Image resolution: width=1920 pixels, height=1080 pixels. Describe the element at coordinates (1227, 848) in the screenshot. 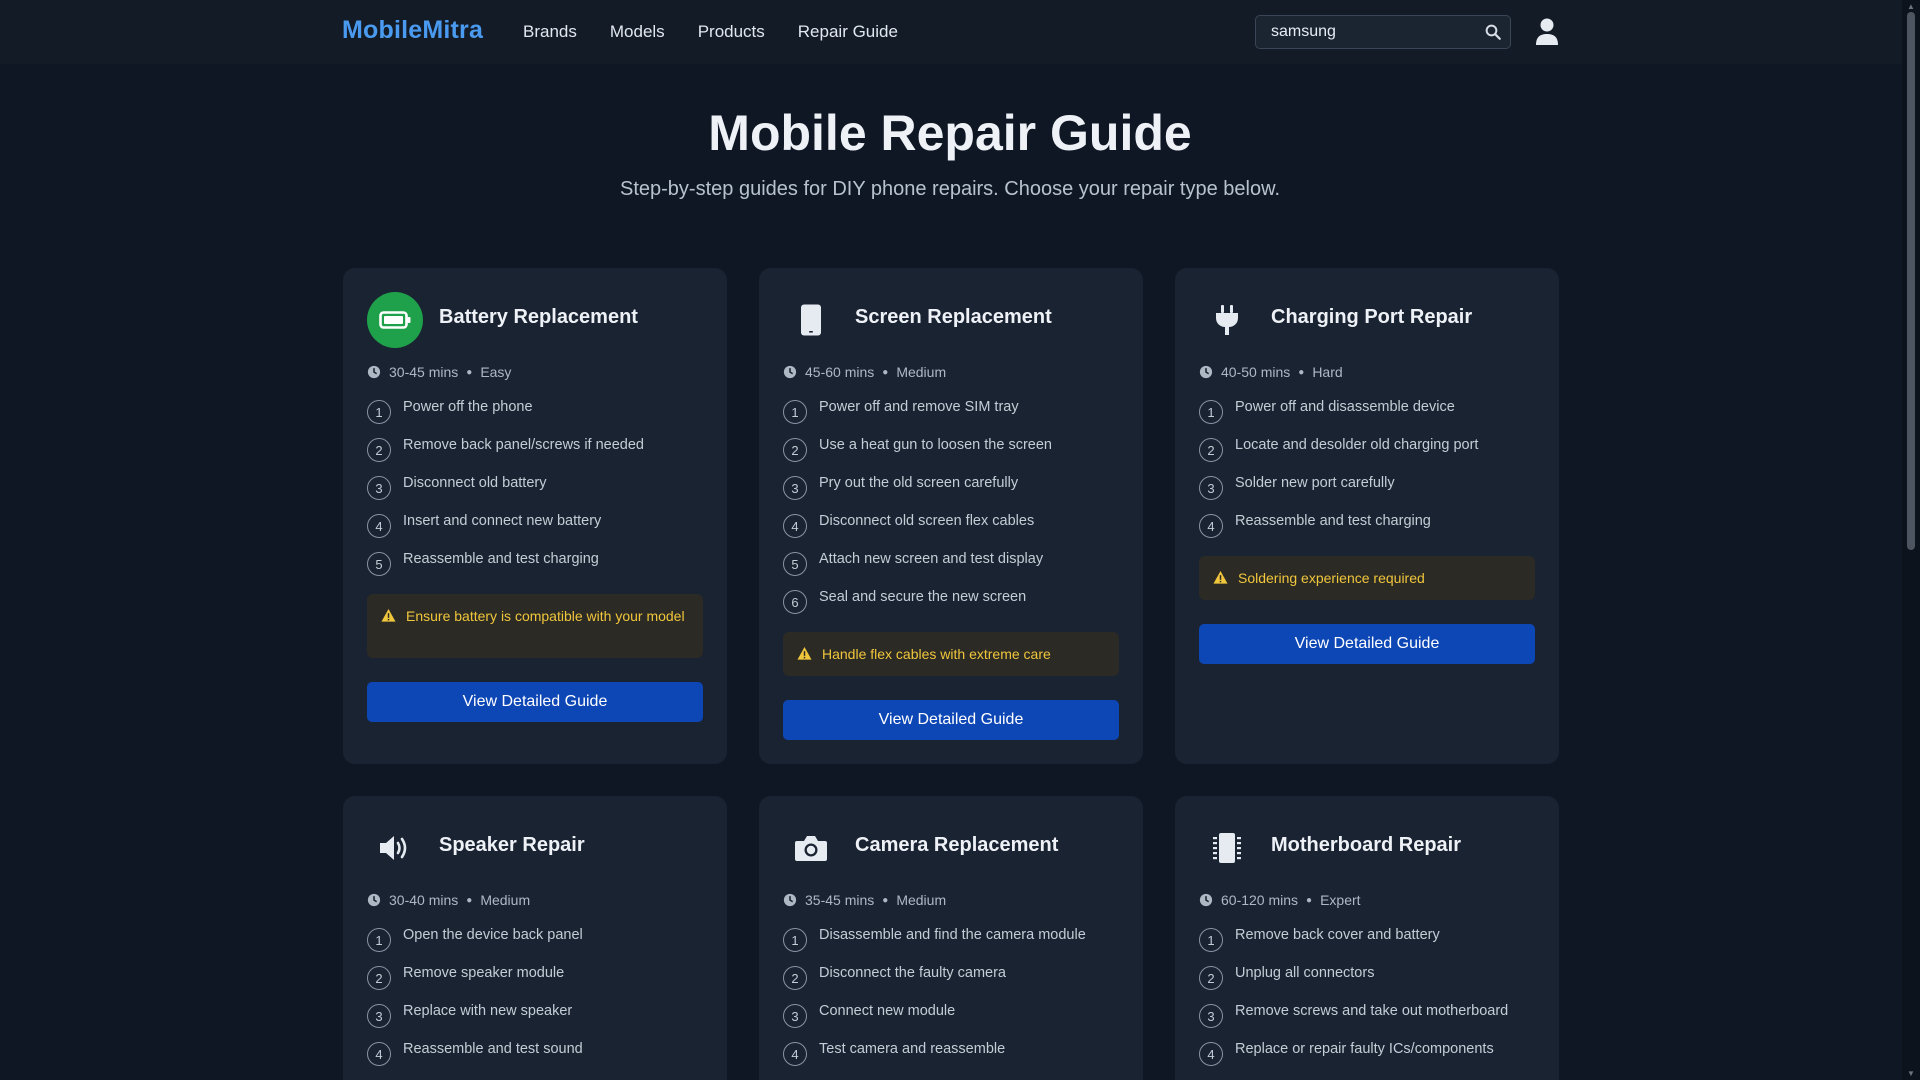

I see `chip-icon-badge` at that location.